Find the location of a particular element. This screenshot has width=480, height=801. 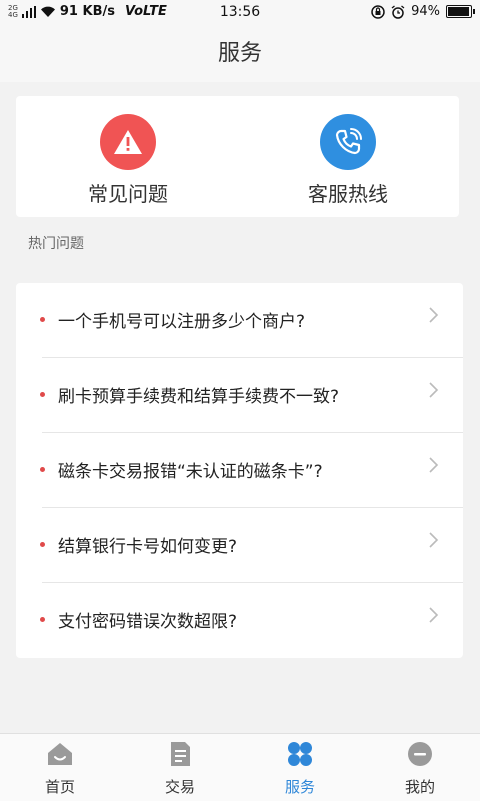

profile-icon is located at coordinates (420, 754).